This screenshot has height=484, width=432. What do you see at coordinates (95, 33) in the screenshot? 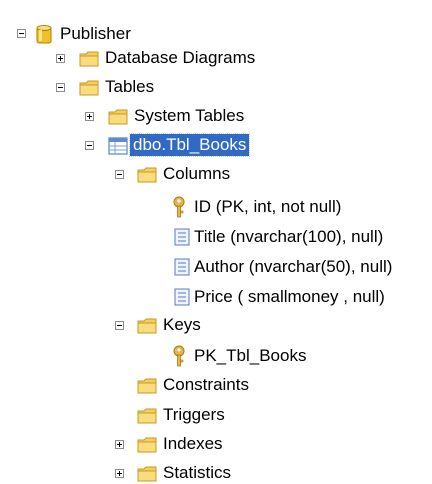
I see `tree-node-label: Publisher` at bounding box center [95, 33].